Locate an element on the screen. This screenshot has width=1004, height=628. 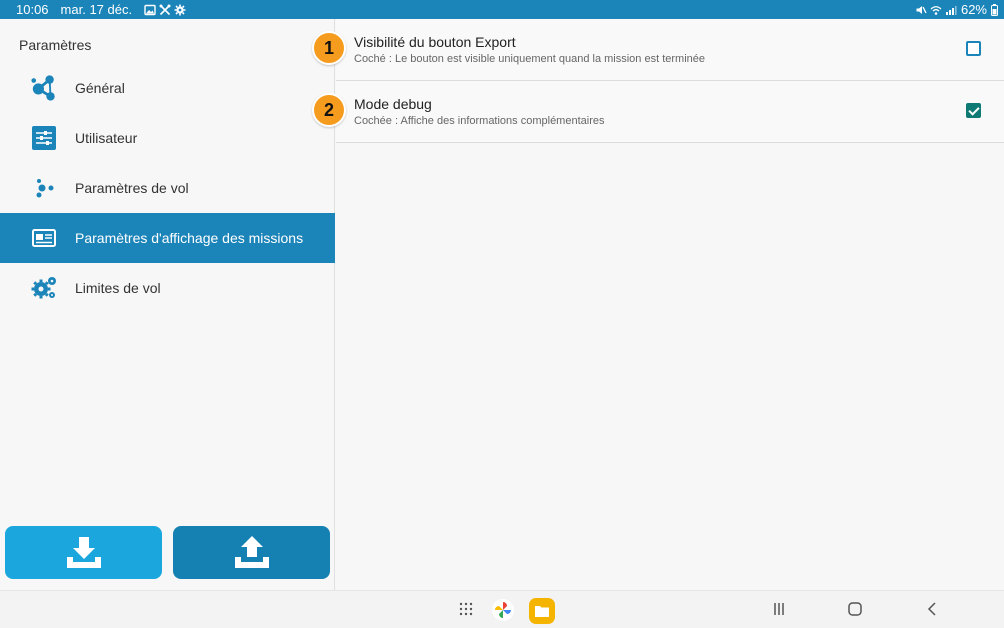
sidebar-item-flight-params: Paramètres de vol is located at coordinates (167, 188).